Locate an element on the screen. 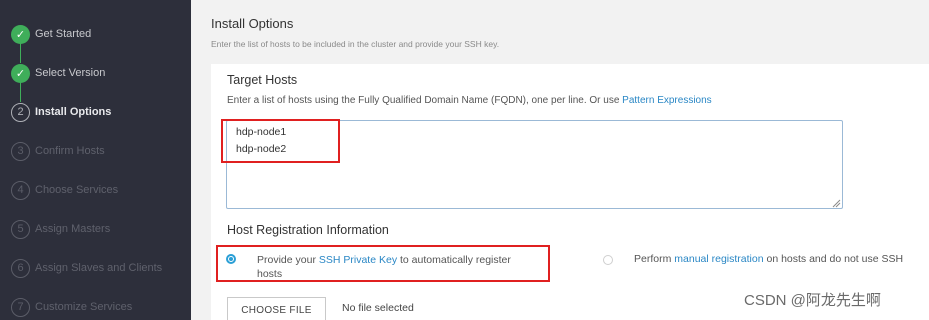 The image size is (929, 320). step-label: Assign Masters is located at coordinates (73, 229).